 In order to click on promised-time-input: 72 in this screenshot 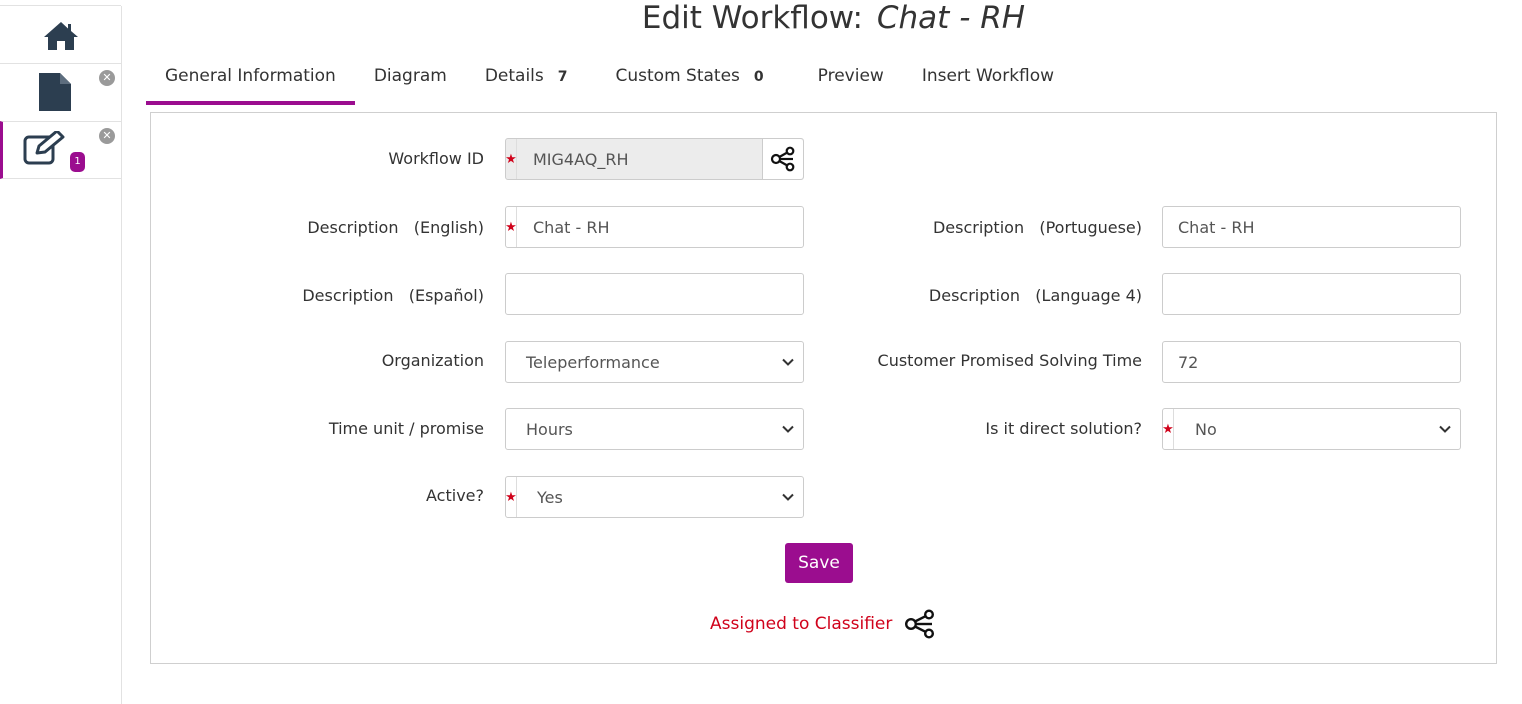, I will do `click(1311, 362)`.